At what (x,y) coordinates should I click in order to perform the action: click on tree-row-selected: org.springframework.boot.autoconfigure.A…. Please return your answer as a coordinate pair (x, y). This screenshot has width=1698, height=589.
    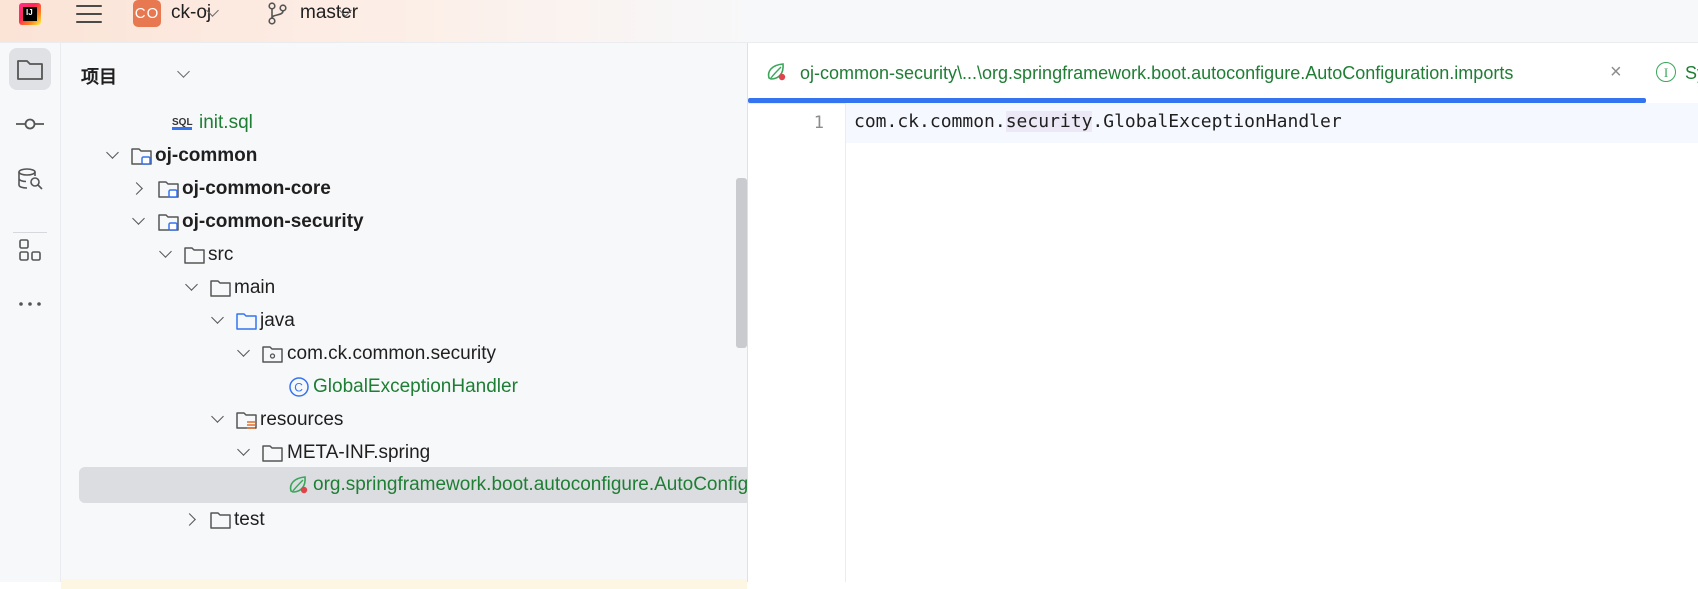
    Looking at the image, I should click on (404, 485).